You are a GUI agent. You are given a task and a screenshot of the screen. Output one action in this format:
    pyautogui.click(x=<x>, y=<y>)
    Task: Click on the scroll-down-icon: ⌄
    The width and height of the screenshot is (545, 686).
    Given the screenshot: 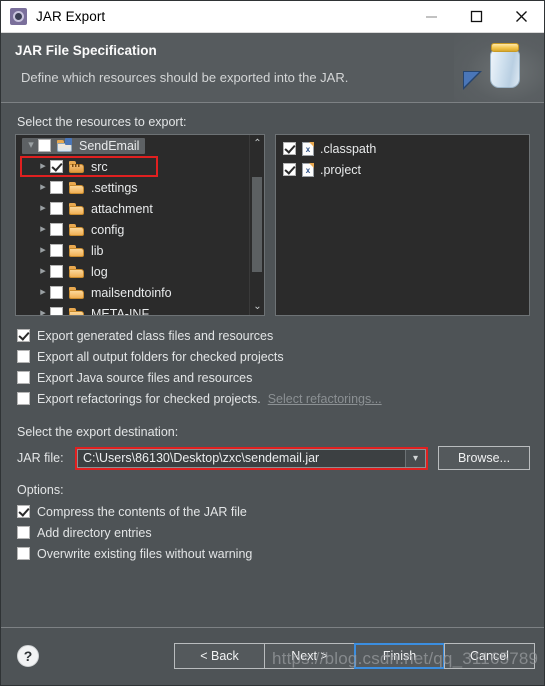 What is the action you would take?
    pyautogui.click(x=257, y=306)
    